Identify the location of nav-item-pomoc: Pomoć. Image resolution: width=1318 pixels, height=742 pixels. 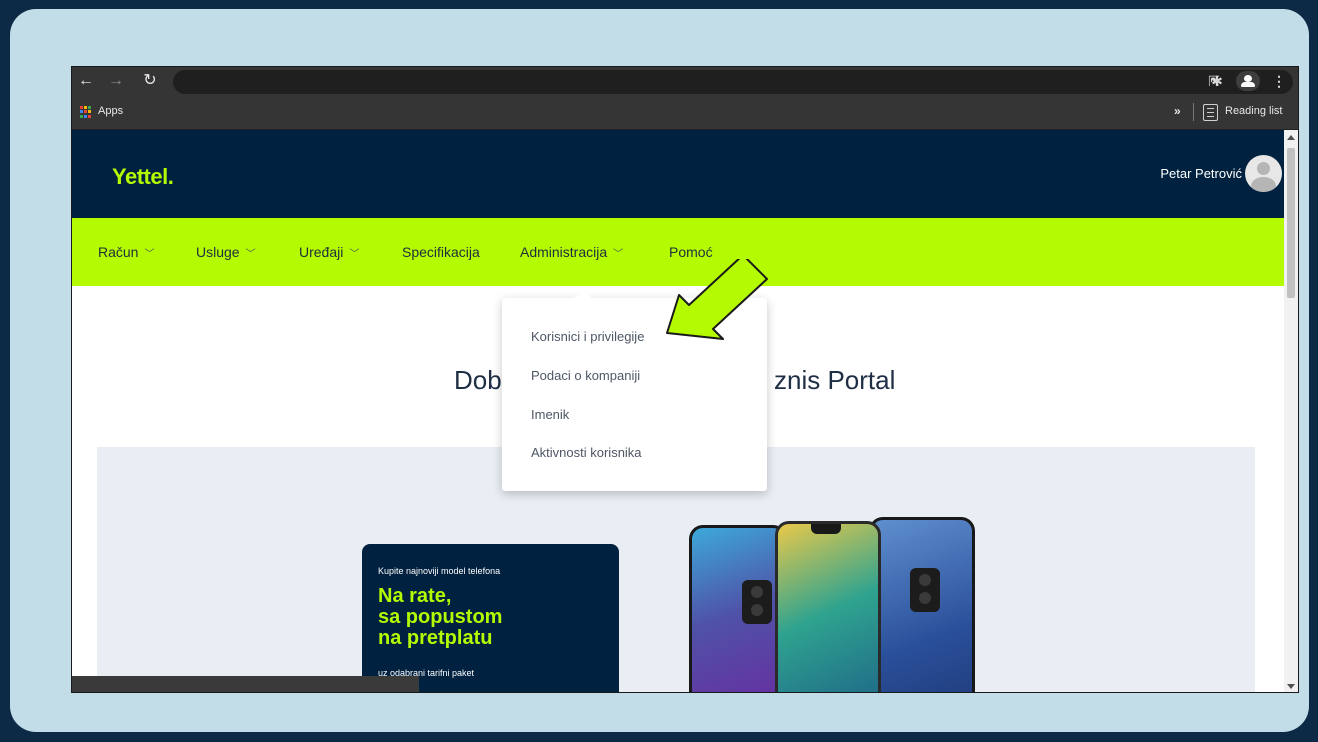
(691, 252).